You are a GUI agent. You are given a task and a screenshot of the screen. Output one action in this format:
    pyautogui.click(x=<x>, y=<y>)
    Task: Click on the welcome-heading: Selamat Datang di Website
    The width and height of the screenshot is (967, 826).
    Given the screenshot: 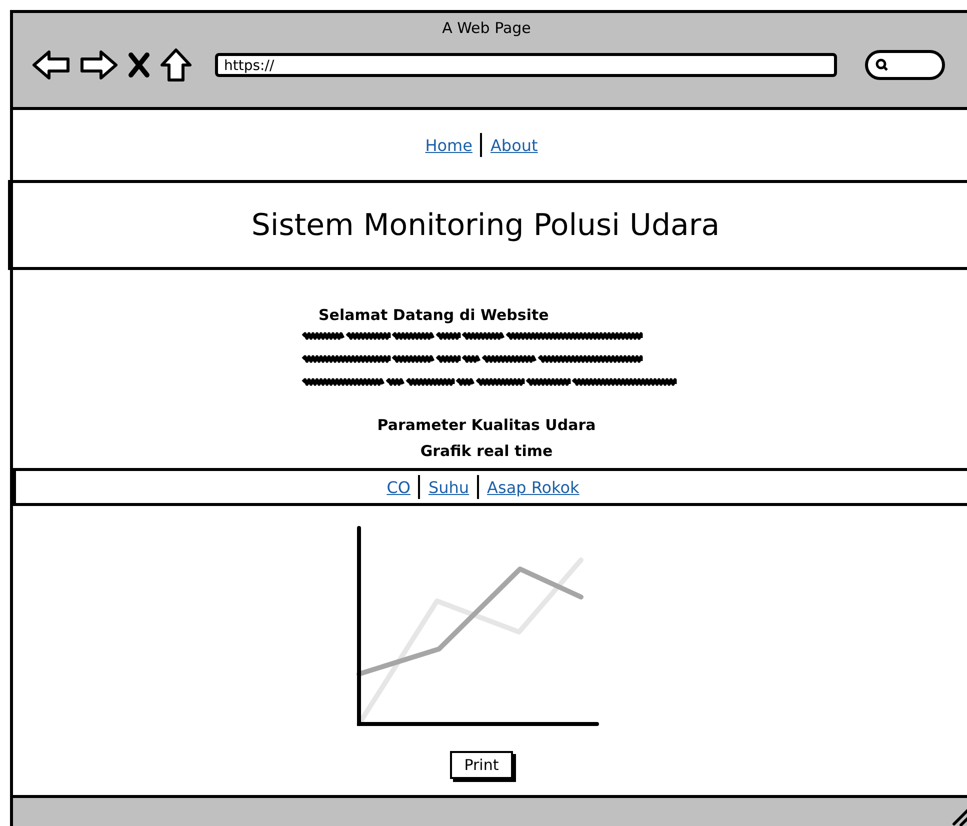 What is the action you would take?
    pyautogui.click(x=434, y=315)
    